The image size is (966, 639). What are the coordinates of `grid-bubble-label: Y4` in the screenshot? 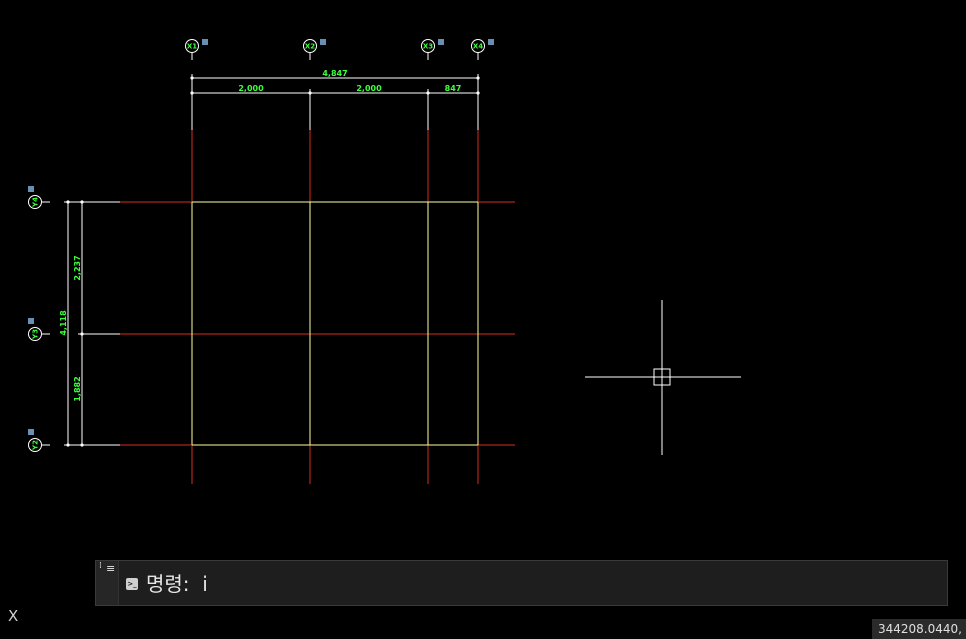 It's located at (36, 202).